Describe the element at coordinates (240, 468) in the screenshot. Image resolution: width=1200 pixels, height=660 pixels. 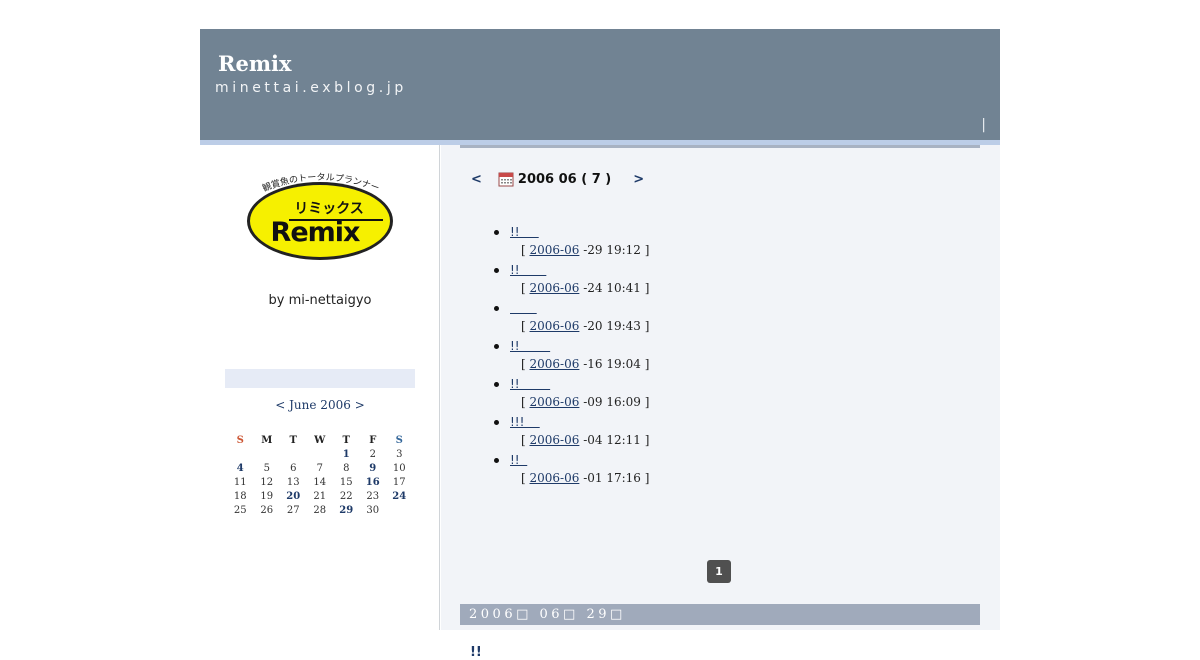
I see `calendar-day: 4` at that location.